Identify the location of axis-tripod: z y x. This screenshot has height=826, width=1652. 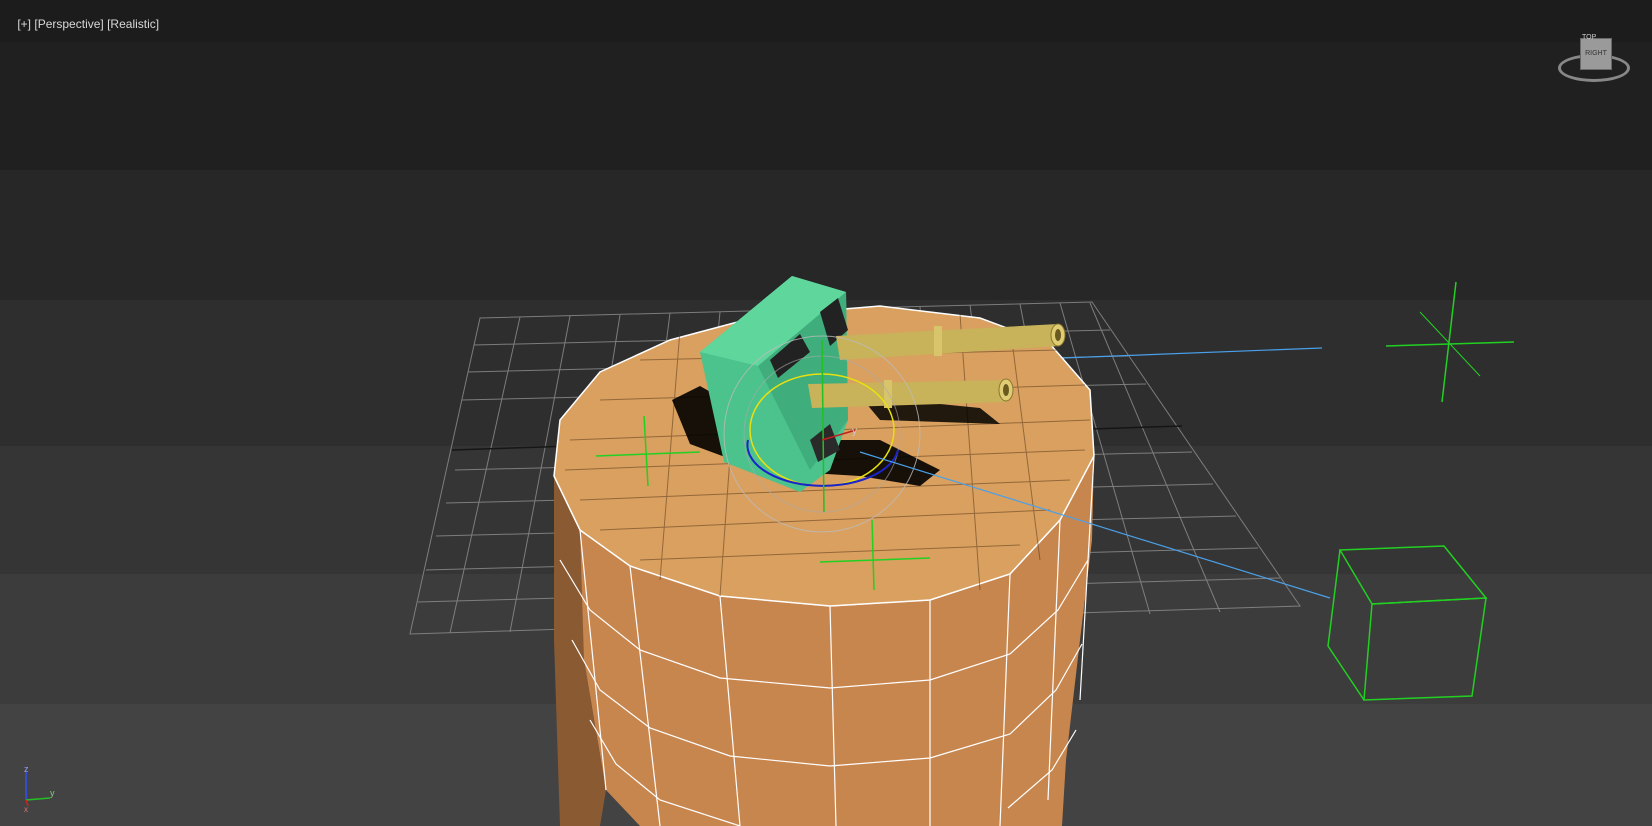
(39, 789).